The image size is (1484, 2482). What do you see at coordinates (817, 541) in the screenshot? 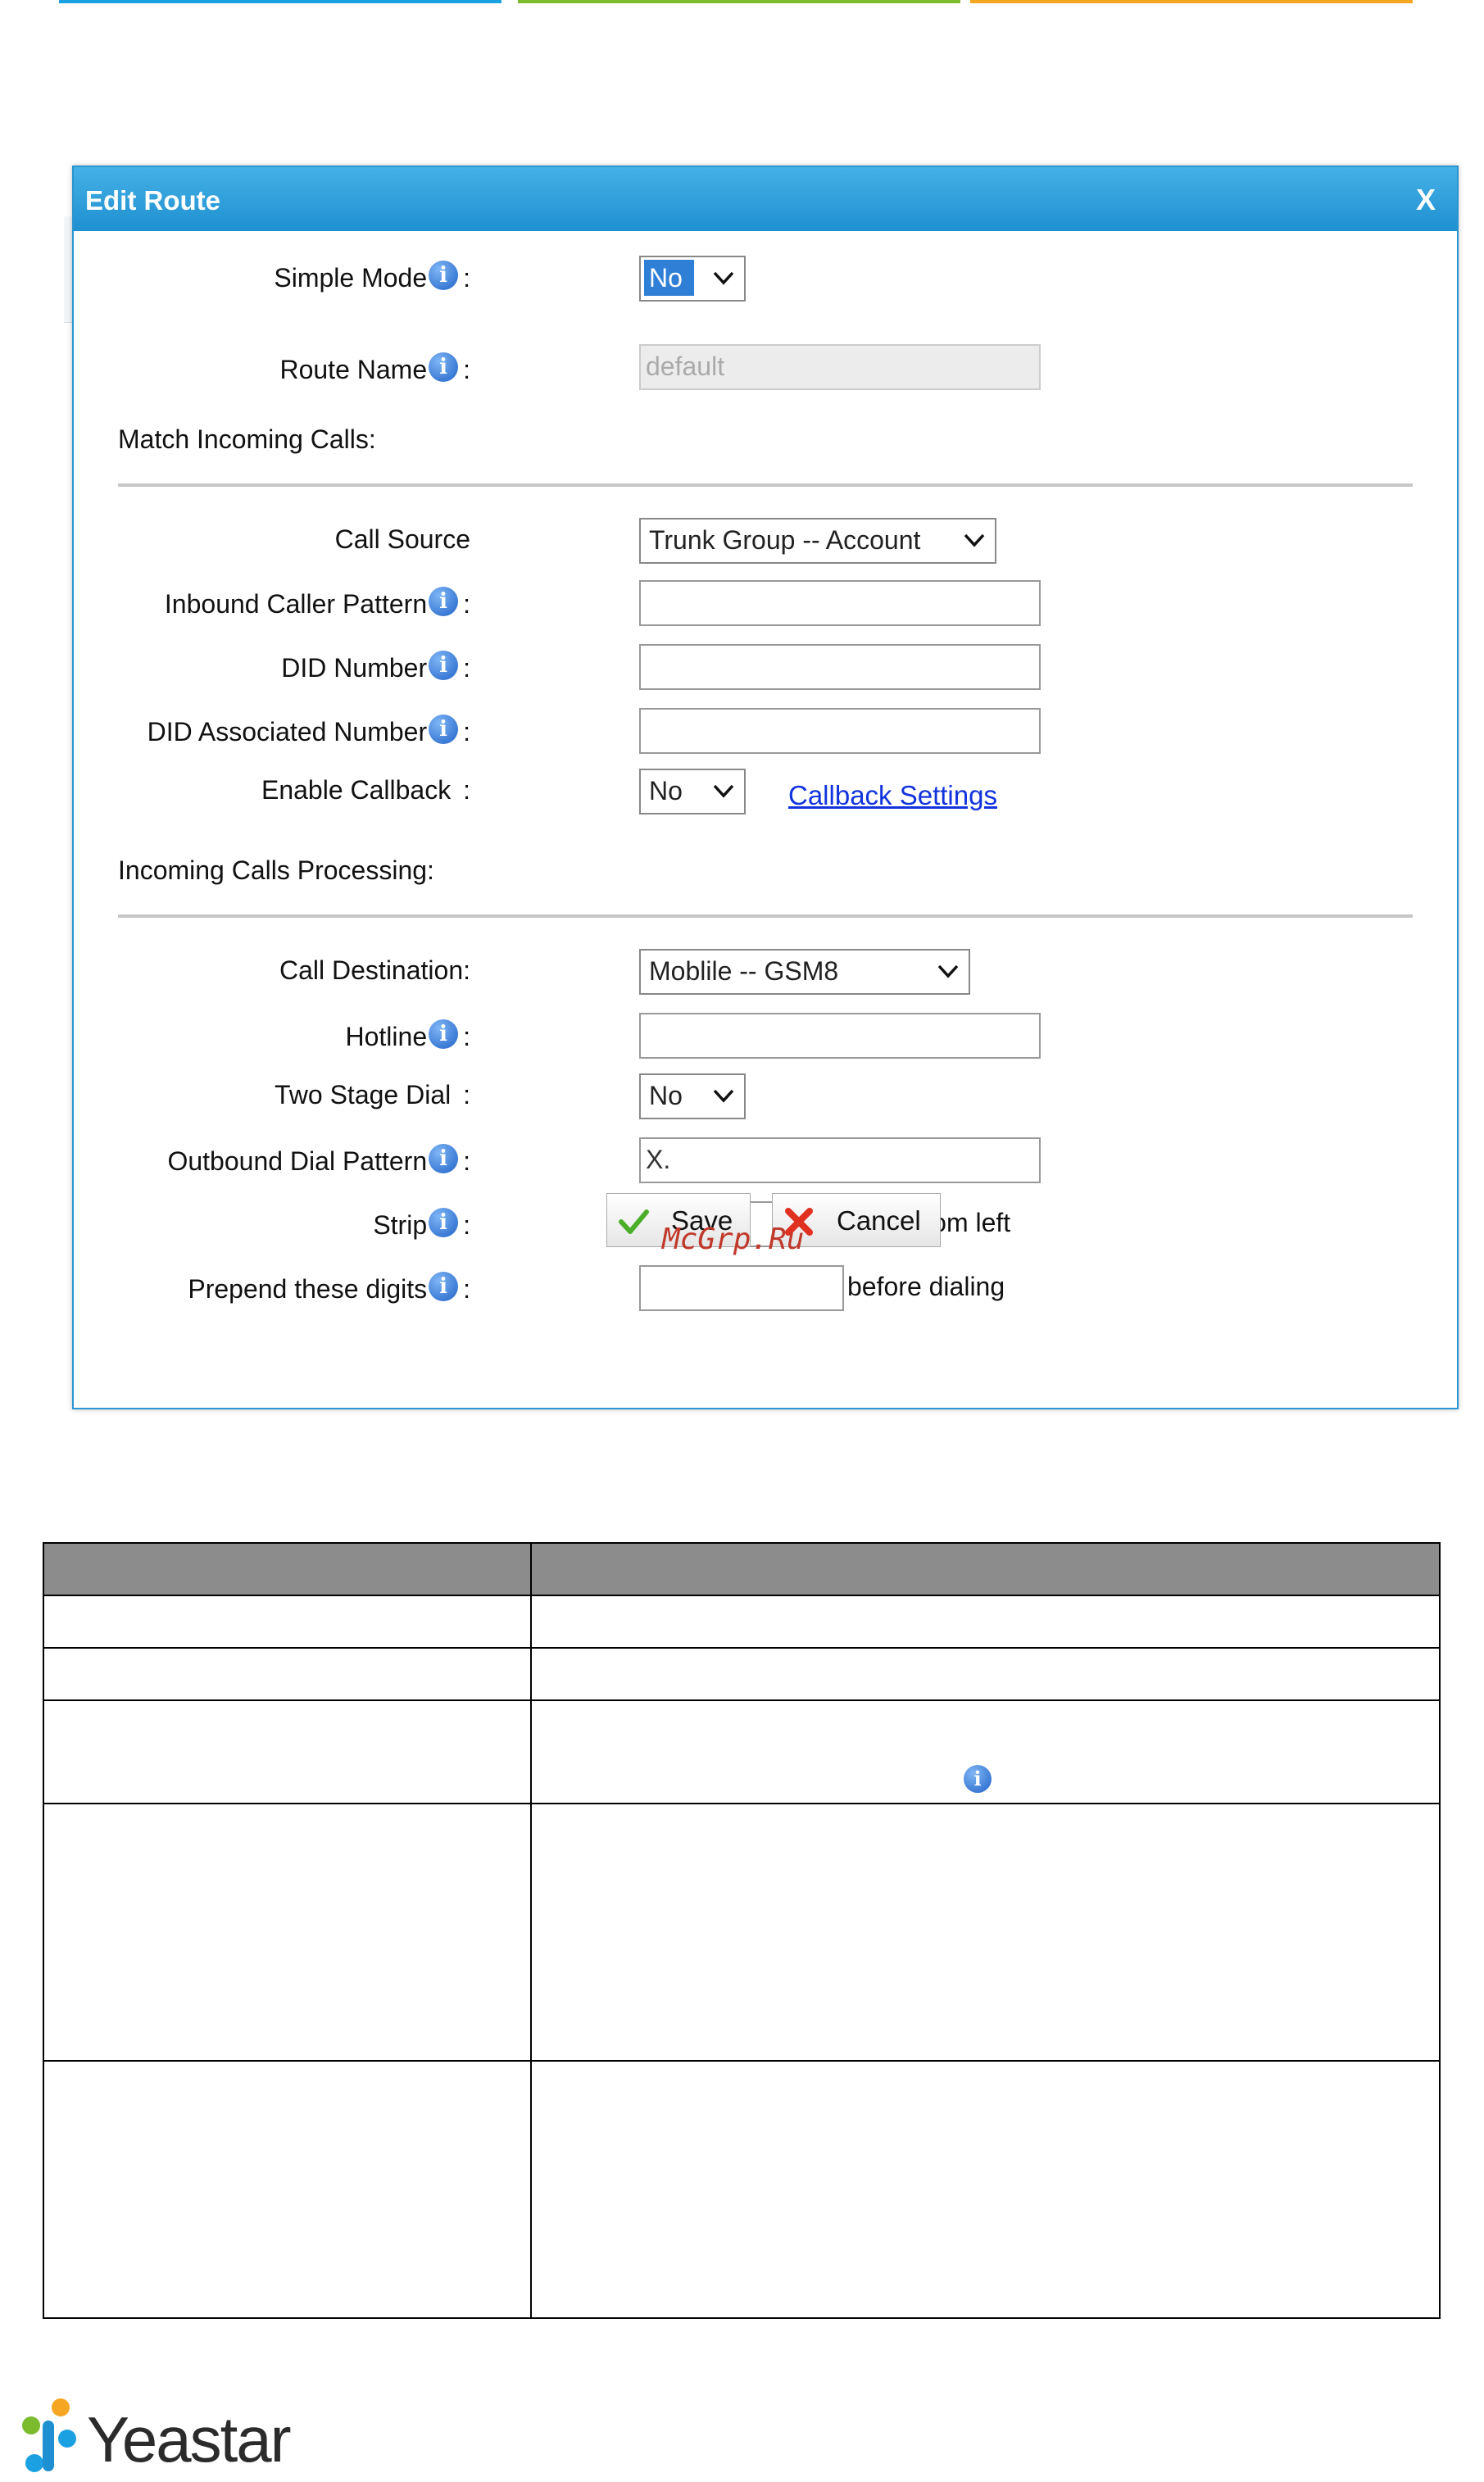
I see `call-source-select: Trunk Group -- Account` at bounding box center [817, 541].